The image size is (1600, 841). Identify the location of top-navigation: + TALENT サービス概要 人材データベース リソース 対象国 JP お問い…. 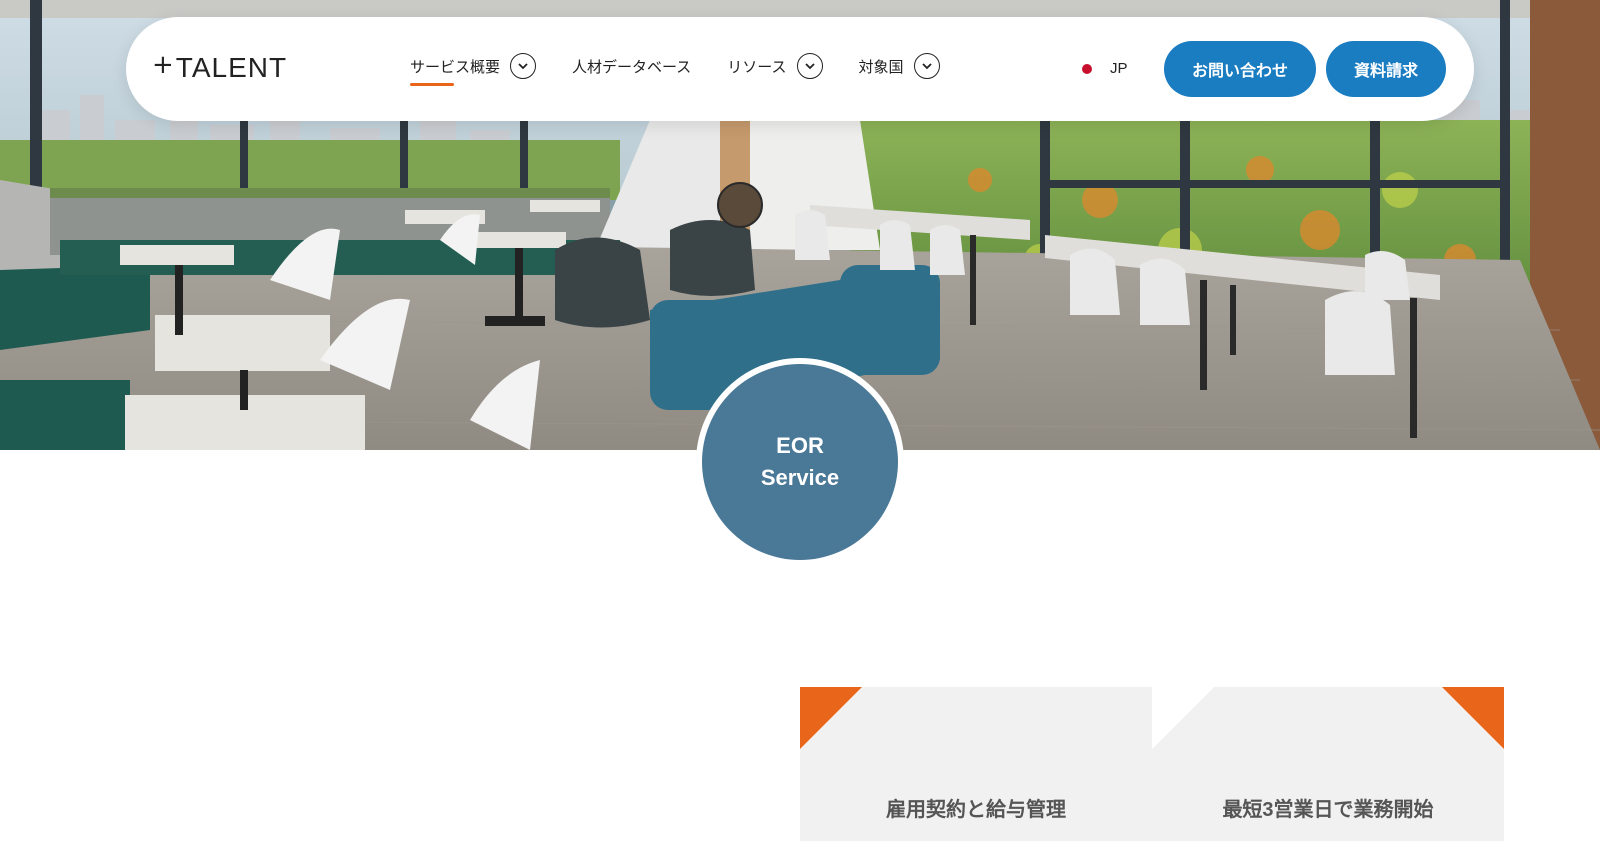
(800, 69).